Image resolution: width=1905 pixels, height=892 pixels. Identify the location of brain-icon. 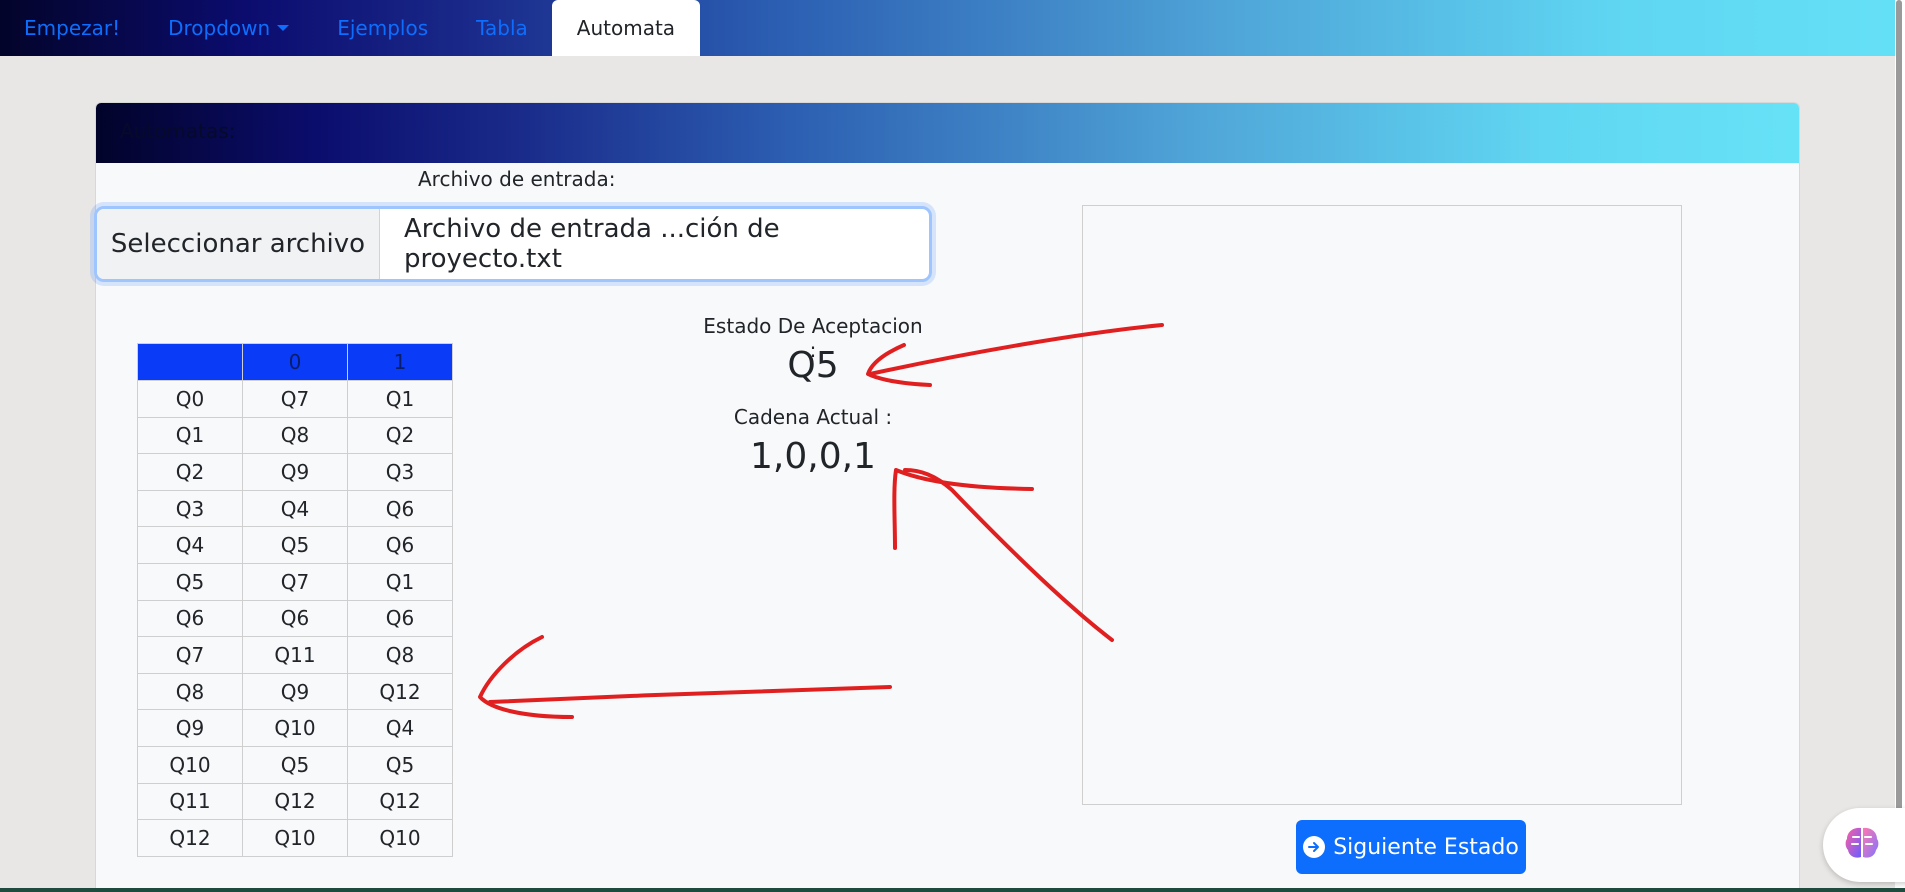
(1862, 845).